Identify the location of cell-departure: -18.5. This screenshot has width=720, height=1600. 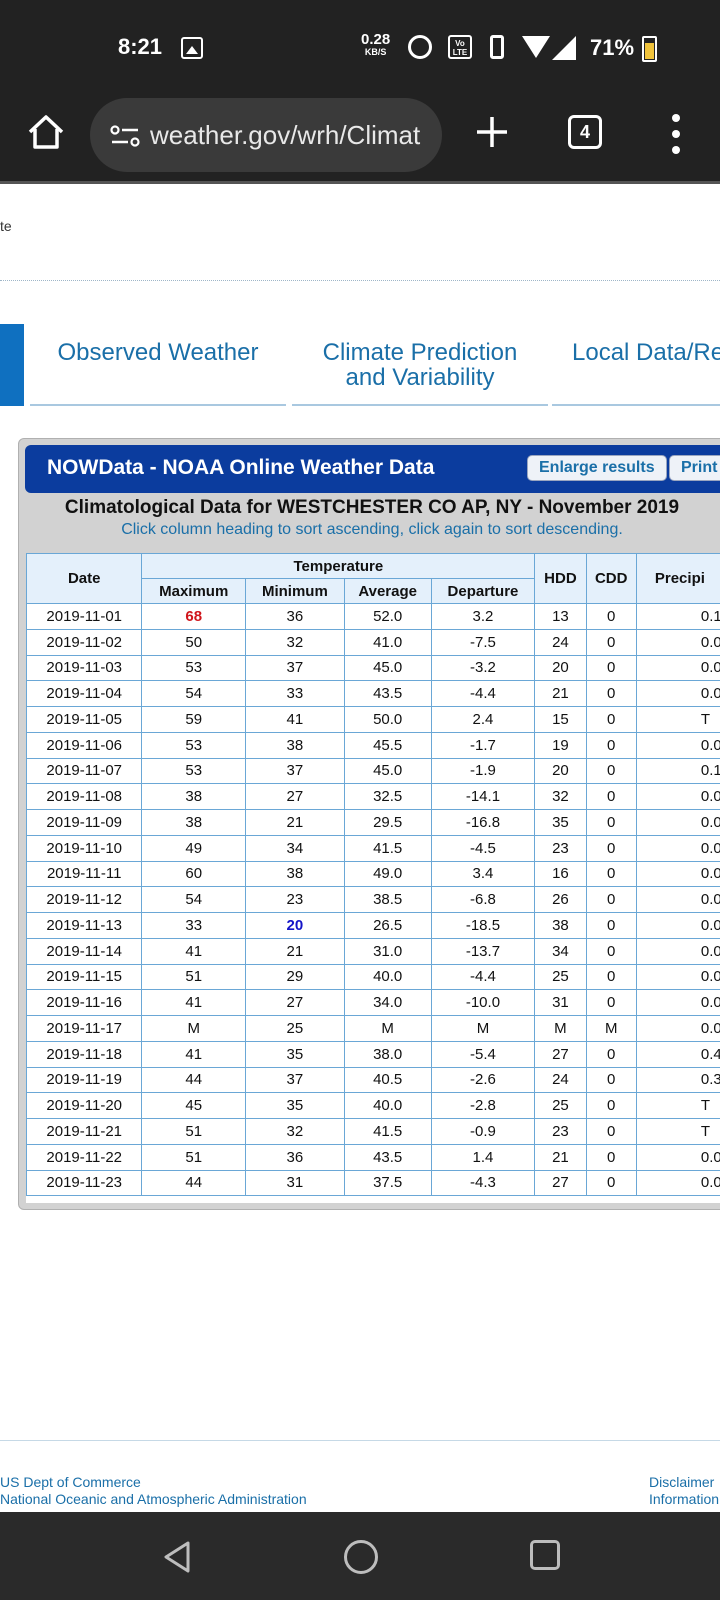
(483, 925).